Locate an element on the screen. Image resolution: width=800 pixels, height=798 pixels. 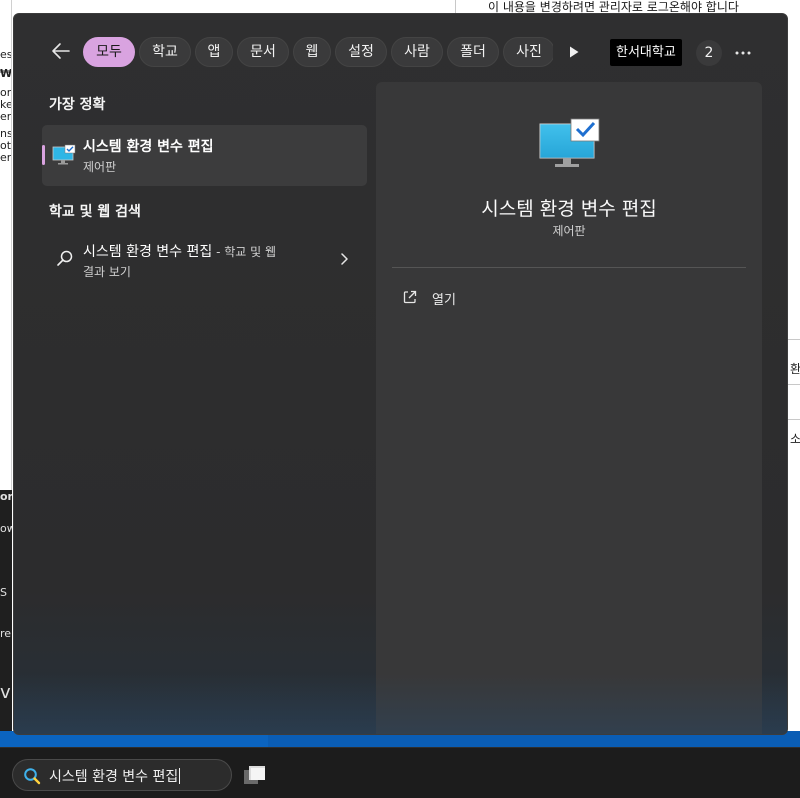
best-match-result: 시스템 환경 변수 편집 제어판 is located at coordinates (204, 155).